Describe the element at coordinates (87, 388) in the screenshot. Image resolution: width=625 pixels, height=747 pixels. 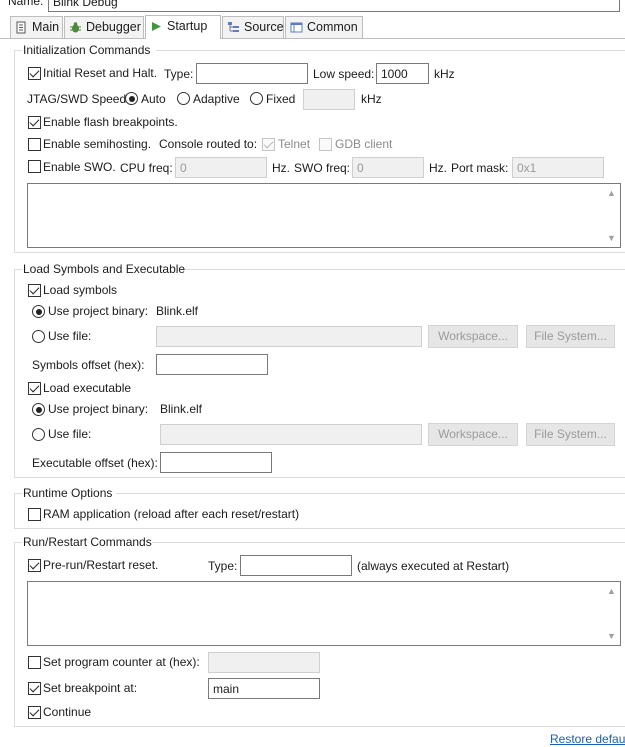
I see `load-executable-label: Load executable` at that location.